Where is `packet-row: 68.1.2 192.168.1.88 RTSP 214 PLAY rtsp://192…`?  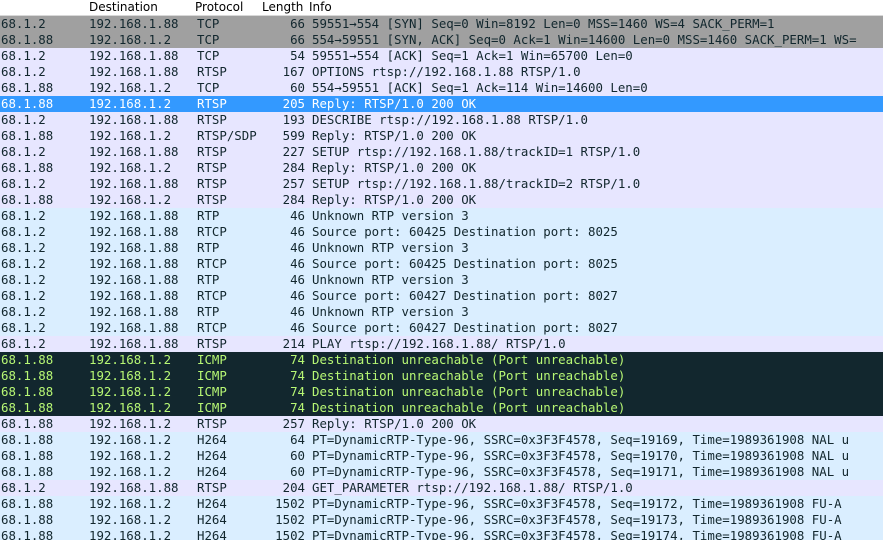 packet-row: 68.1.2 192.168.1.88 RTSP 214 PLAY rtsp://192… is located at coordinates (441, 344).